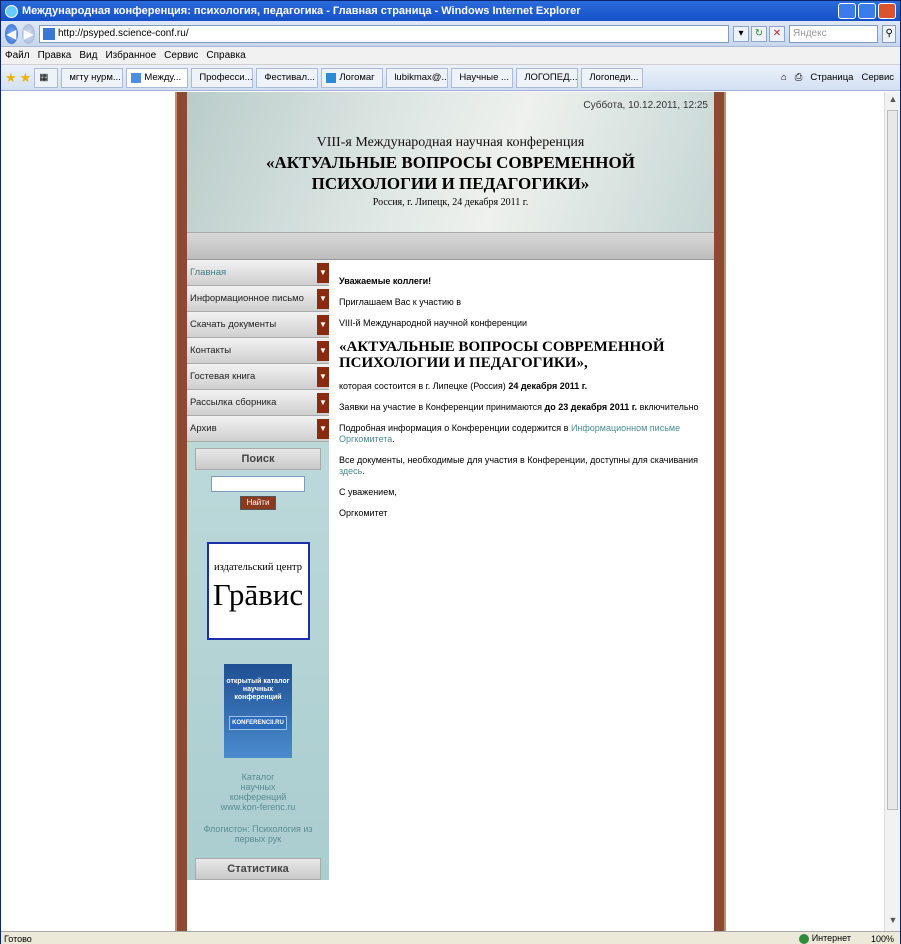 This screenshot has width=901, height=944. I want to click on search-input: Яндекс, so click(833, 33).